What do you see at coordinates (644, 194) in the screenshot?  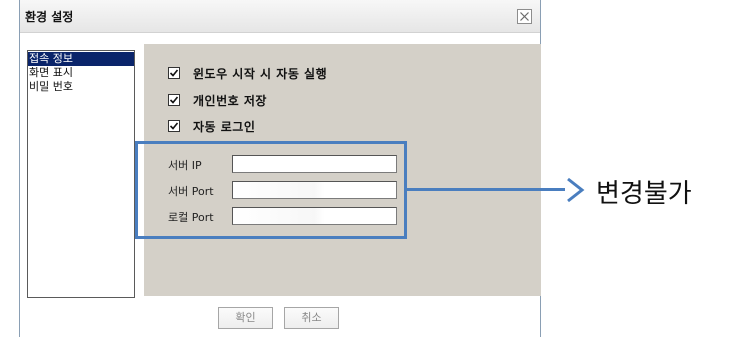 I see `callout-label: 변경불가` at bounding box center [644, 194].